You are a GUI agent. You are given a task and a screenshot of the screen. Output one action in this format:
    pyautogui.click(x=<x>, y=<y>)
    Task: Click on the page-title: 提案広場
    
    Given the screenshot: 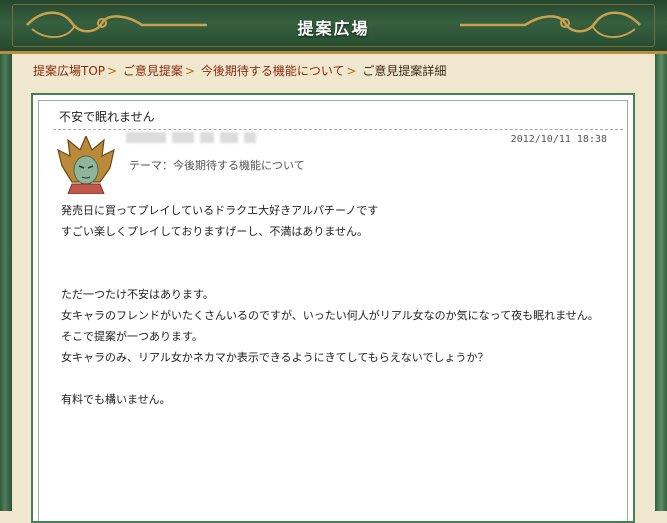 What is the action you would take?
    pyautogui.click(x=333, y=28)
    